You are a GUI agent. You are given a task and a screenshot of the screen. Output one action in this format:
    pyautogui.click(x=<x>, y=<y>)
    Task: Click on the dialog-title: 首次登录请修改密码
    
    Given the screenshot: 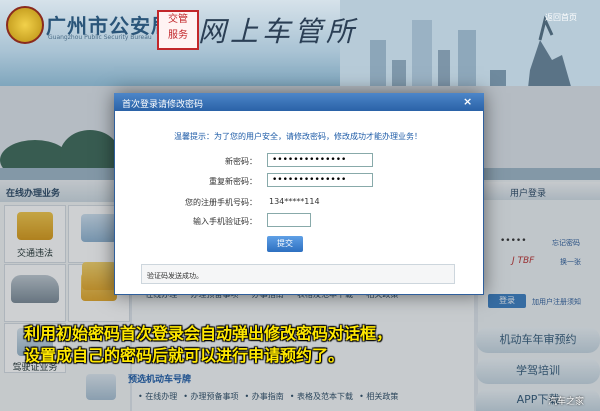 What is the action you would take?
    pyautogui.click(x=163, y=105)
    